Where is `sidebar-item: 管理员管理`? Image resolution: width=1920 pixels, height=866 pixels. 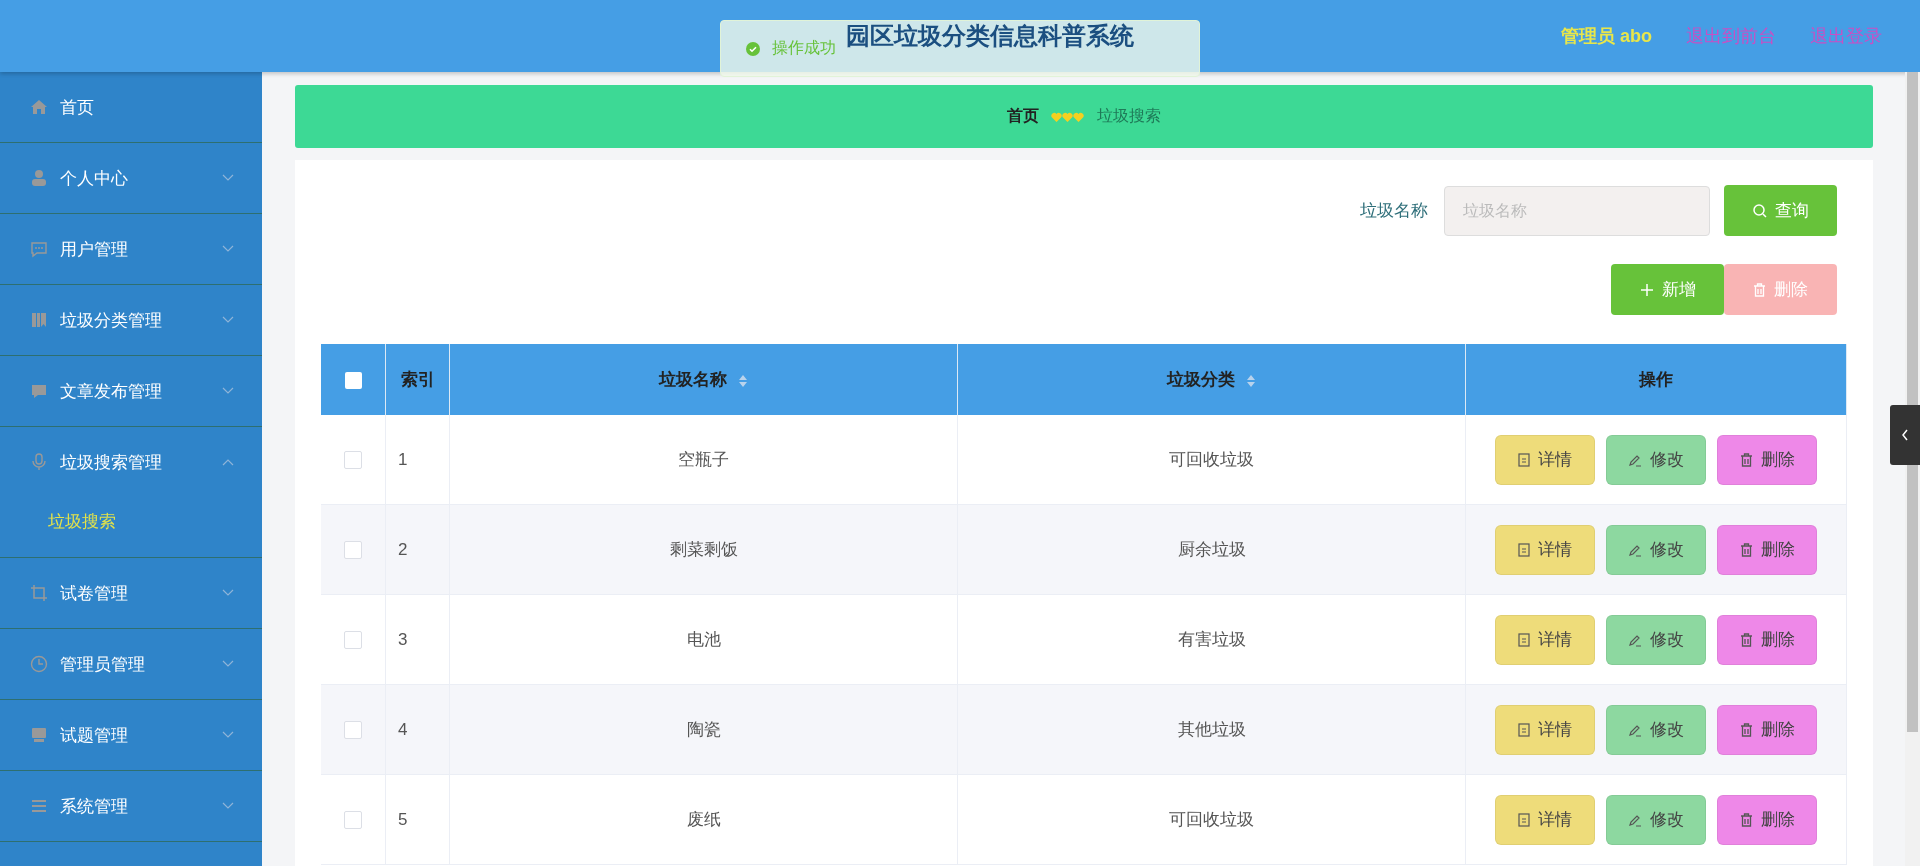 sidebar-item: 管理员管理 is located at coordinates (131, 664).